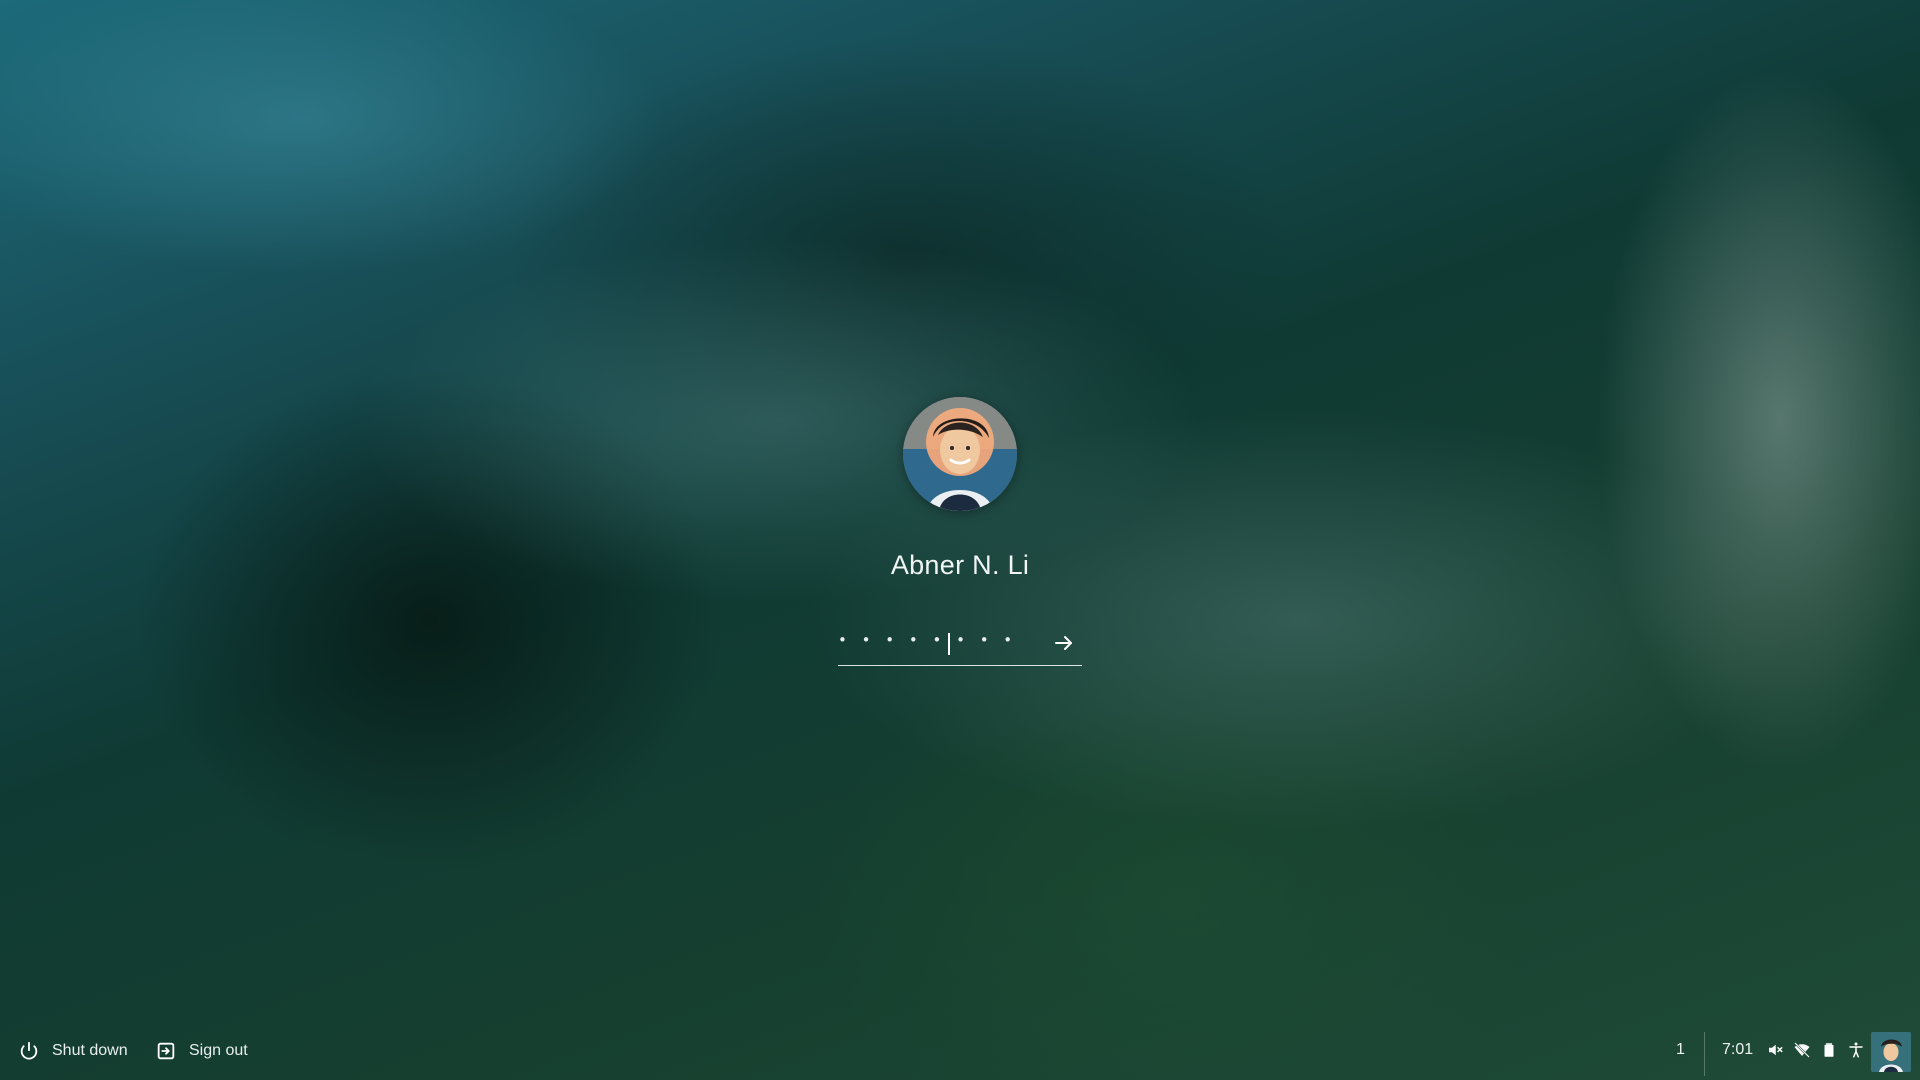 The width and height of the screenshot is (1920, 1080). I want to click on sign-out-button: Sign out, so click(201, 1051).